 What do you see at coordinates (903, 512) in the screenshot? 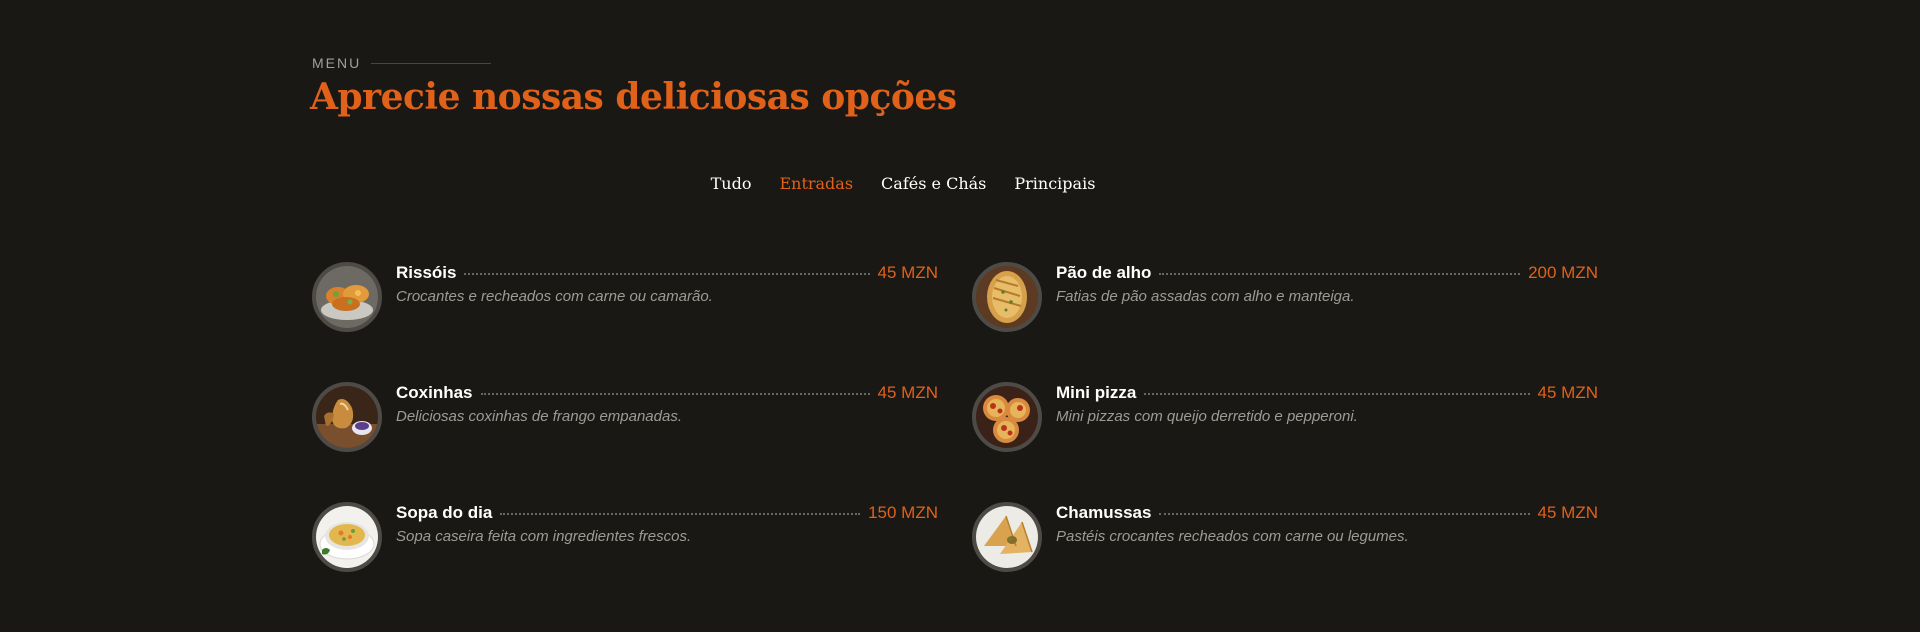
I see `menu-item-price: 150 MZN` at bounding box center [903, 512].